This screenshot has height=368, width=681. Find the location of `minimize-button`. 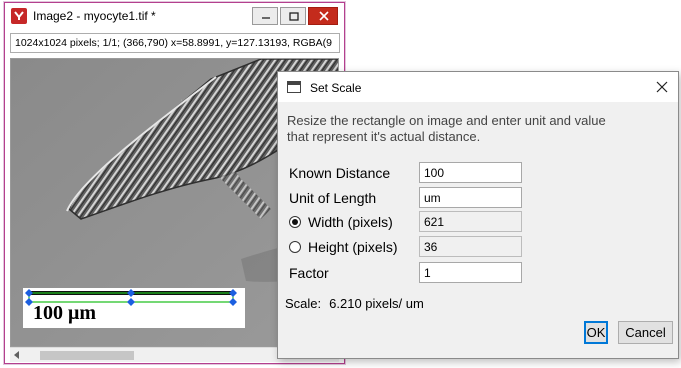

minimize-button is located at coordinates (265, 16).